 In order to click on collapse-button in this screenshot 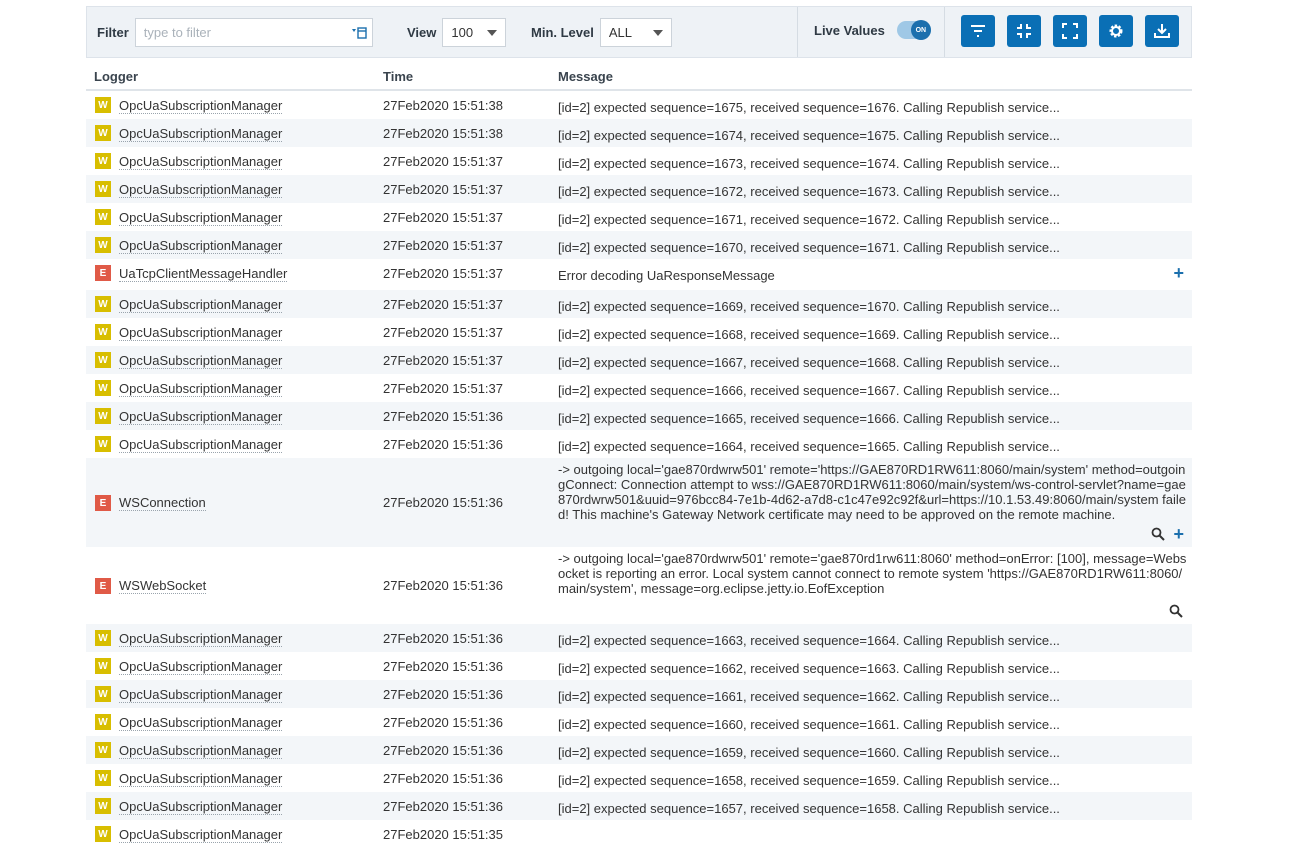, I will do `click(1024, 31)`.